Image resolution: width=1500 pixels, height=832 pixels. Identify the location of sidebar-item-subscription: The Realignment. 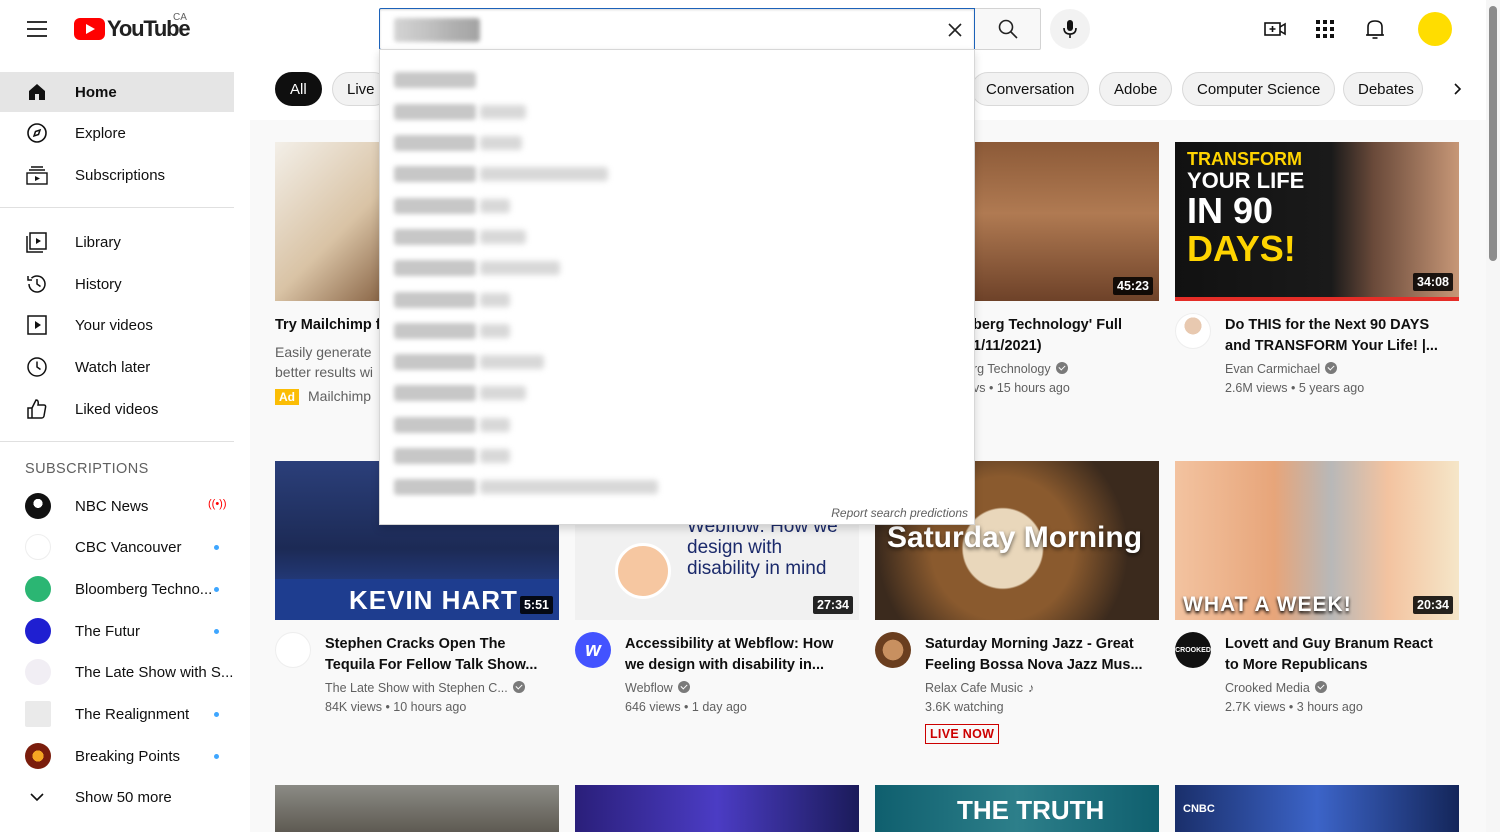
(117, 714).